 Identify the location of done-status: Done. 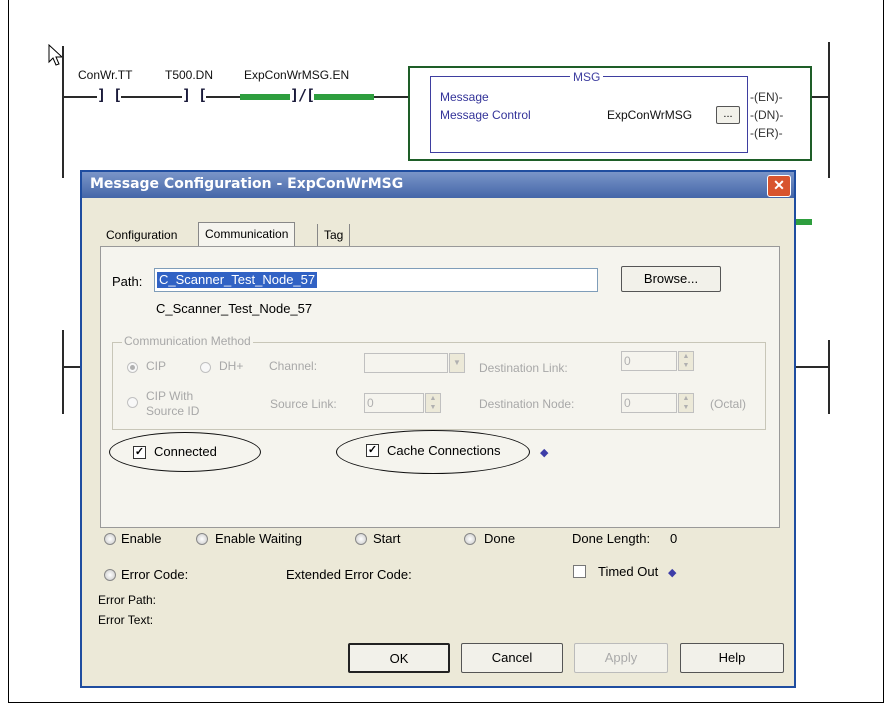
(500, 538).